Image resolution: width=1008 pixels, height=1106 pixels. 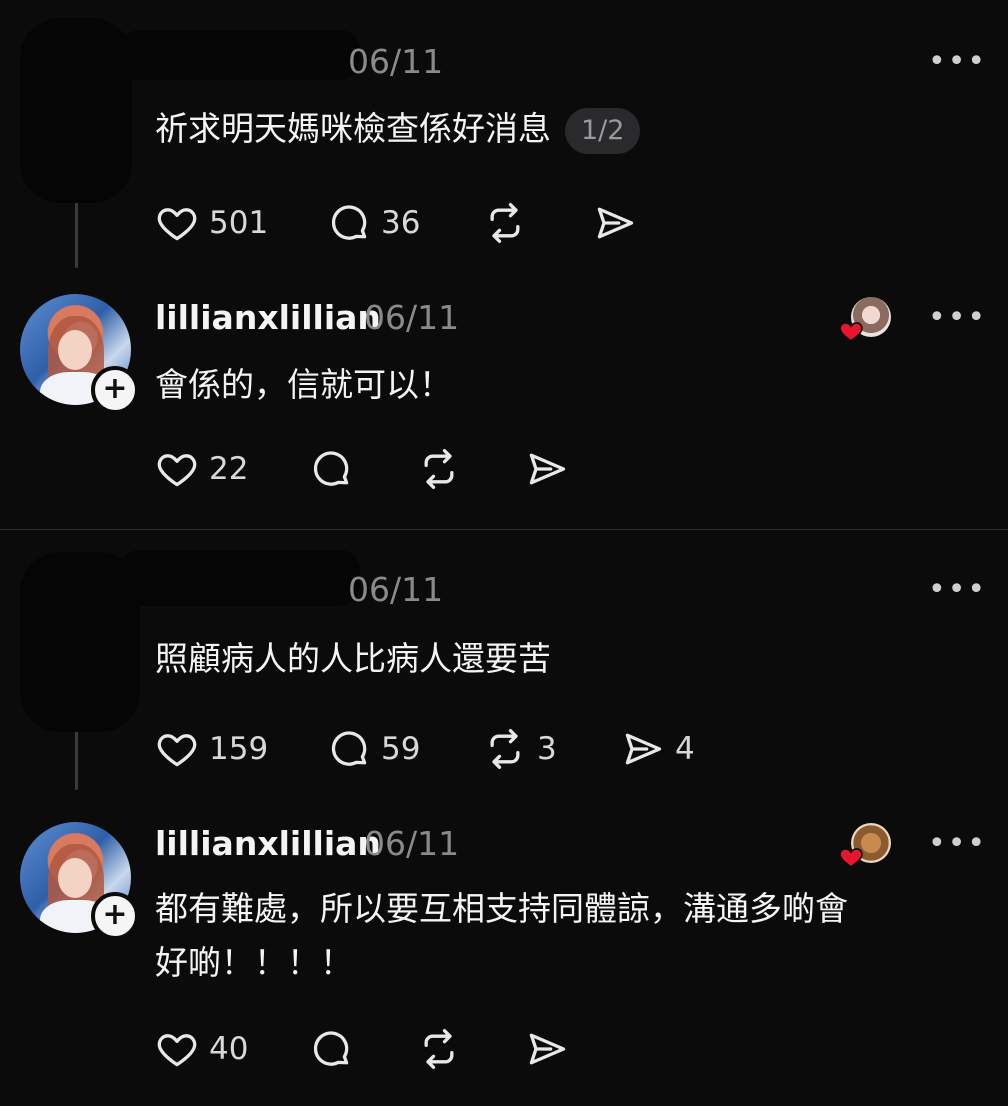 I want to click on repost-count: 3, so click(x=547, y=749).